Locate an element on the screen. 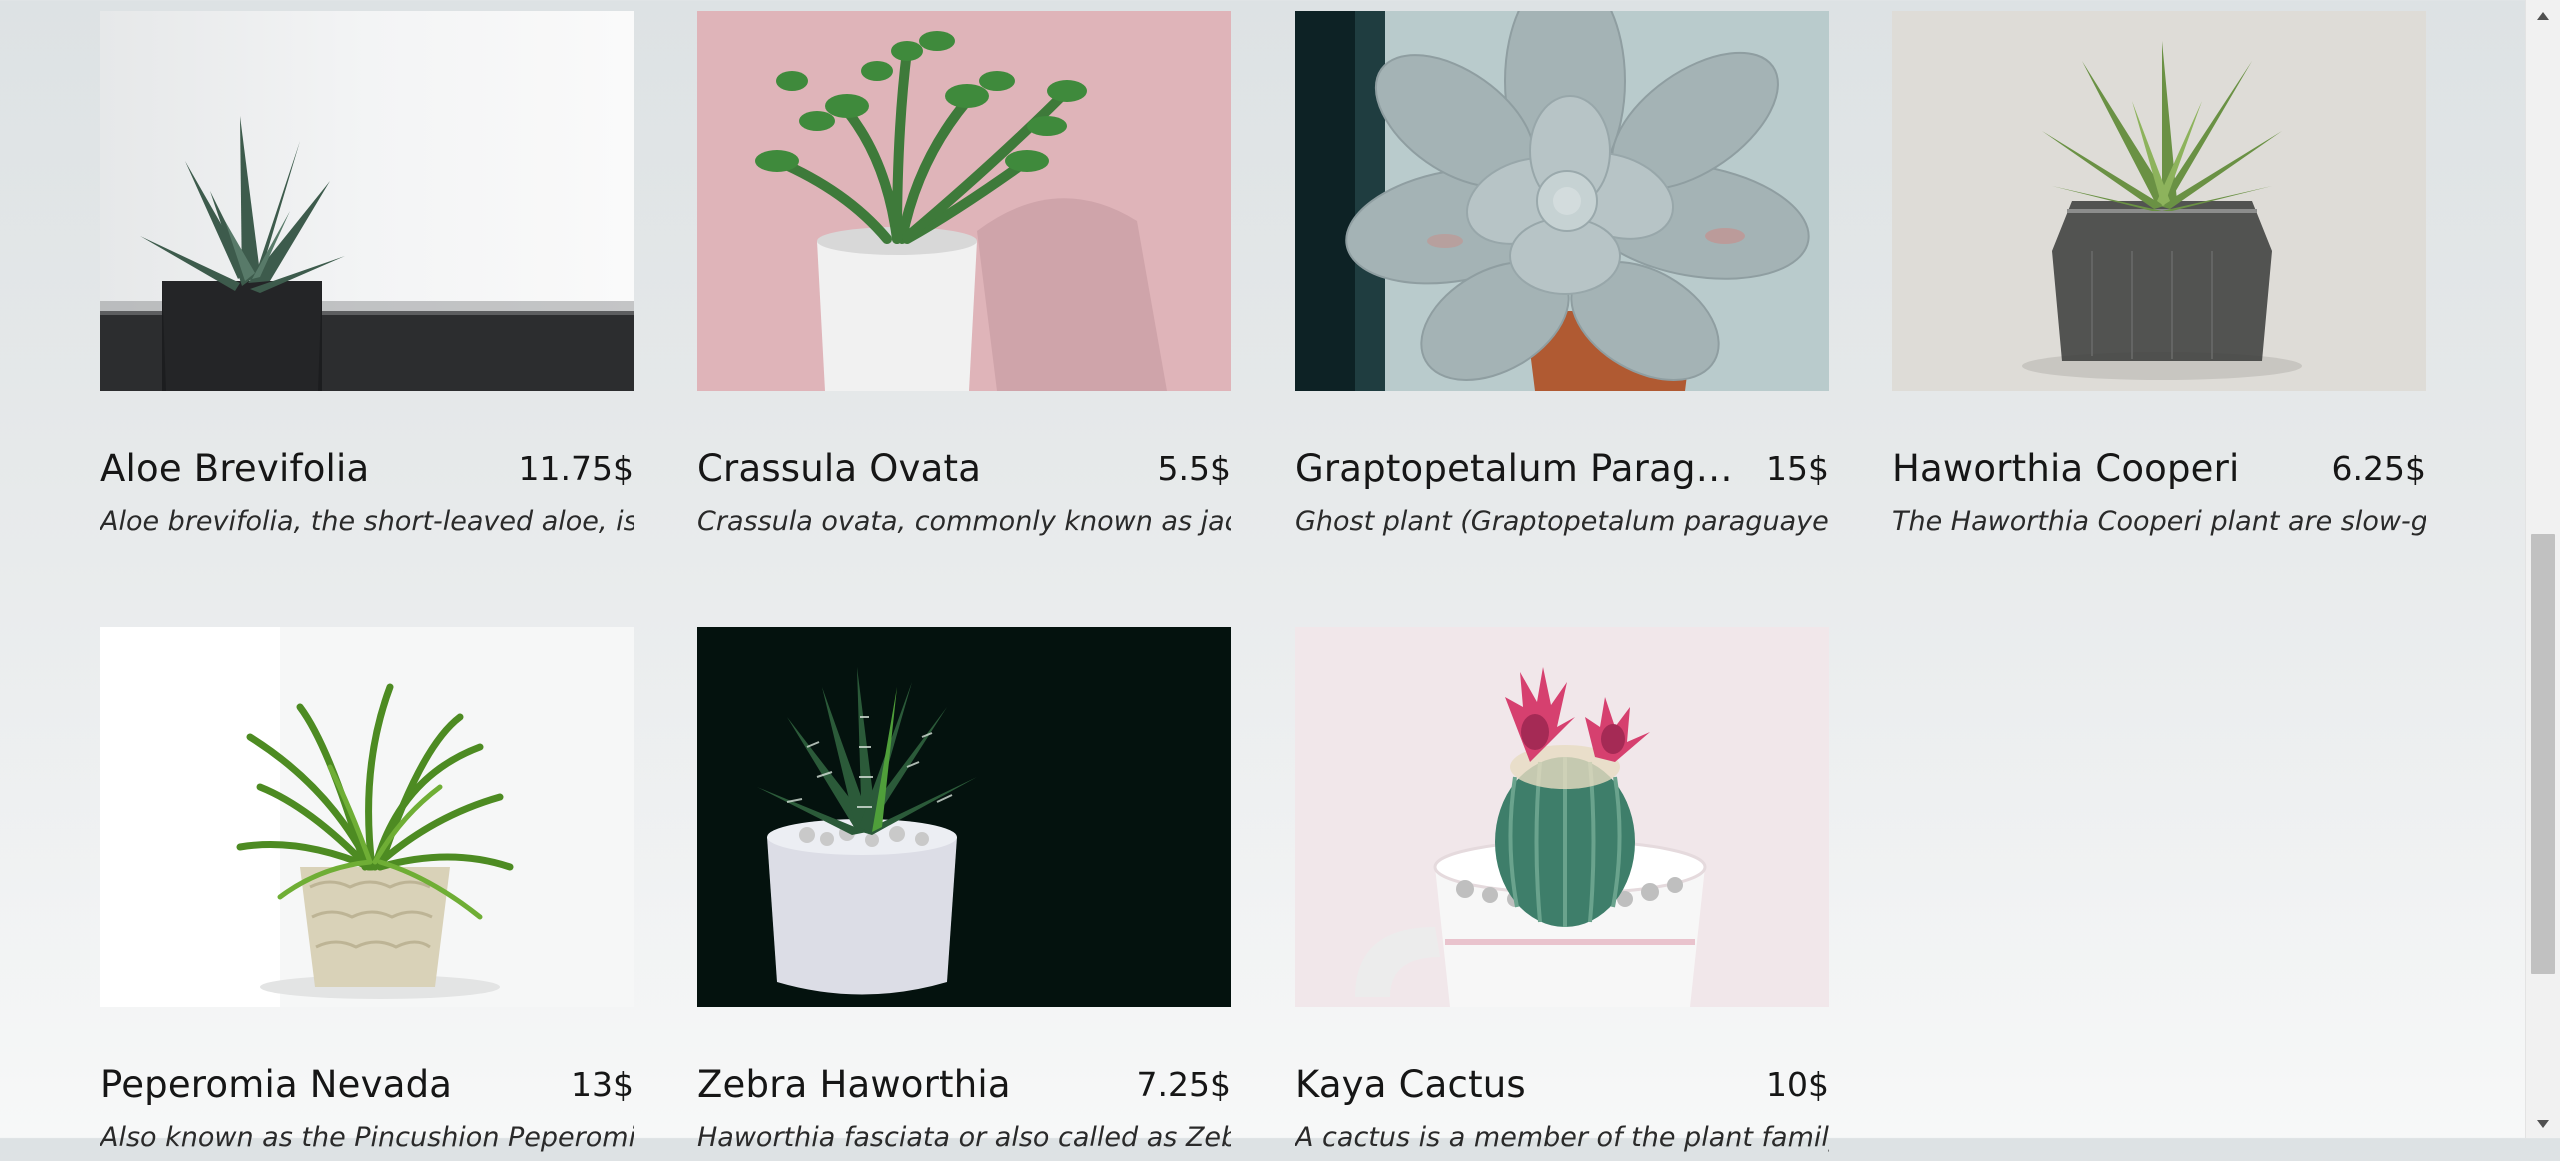 The image size is (2560, 1161). scrollbar-thumb is located at coordinates (2543, 754).